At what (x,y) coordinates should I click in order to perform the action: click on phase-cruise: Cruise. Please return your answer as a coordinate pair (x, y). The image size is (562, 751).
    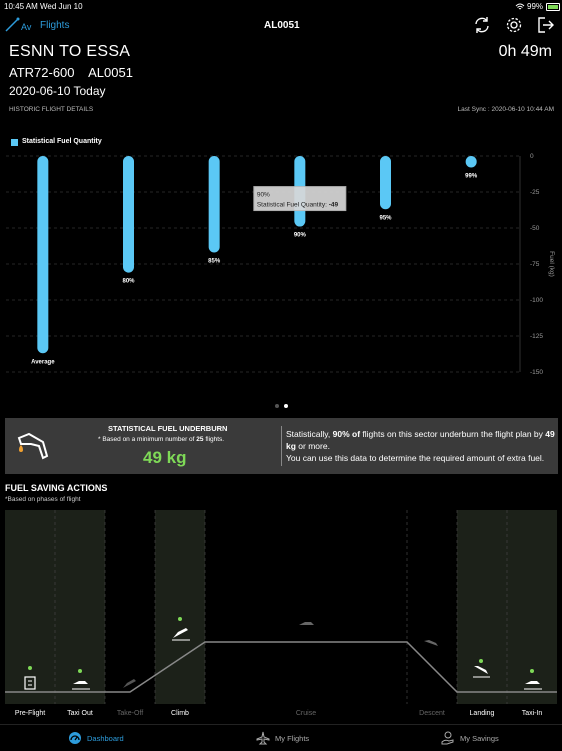
    Looking at the image, I should click on (306, 713).